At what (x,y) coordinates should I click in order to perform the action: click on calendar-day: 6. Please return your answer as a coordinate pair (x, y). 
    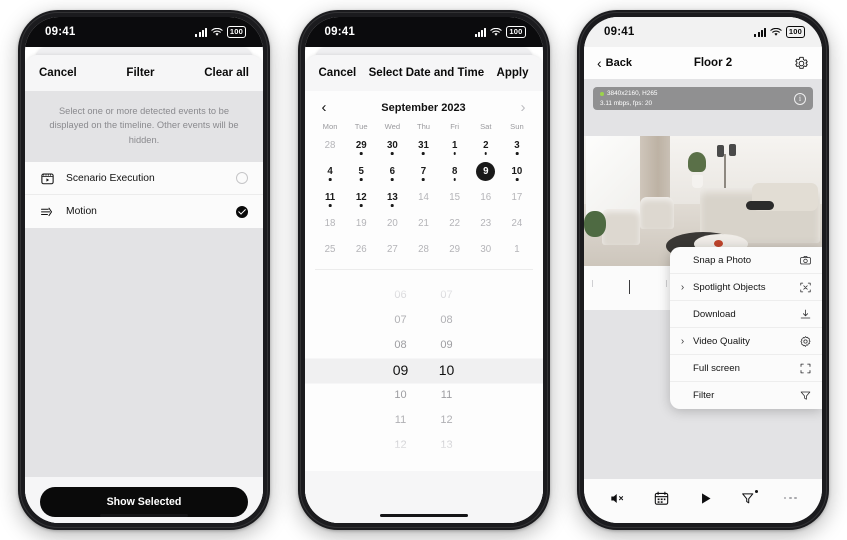
    Looking at the image, I should click on (392, 171).